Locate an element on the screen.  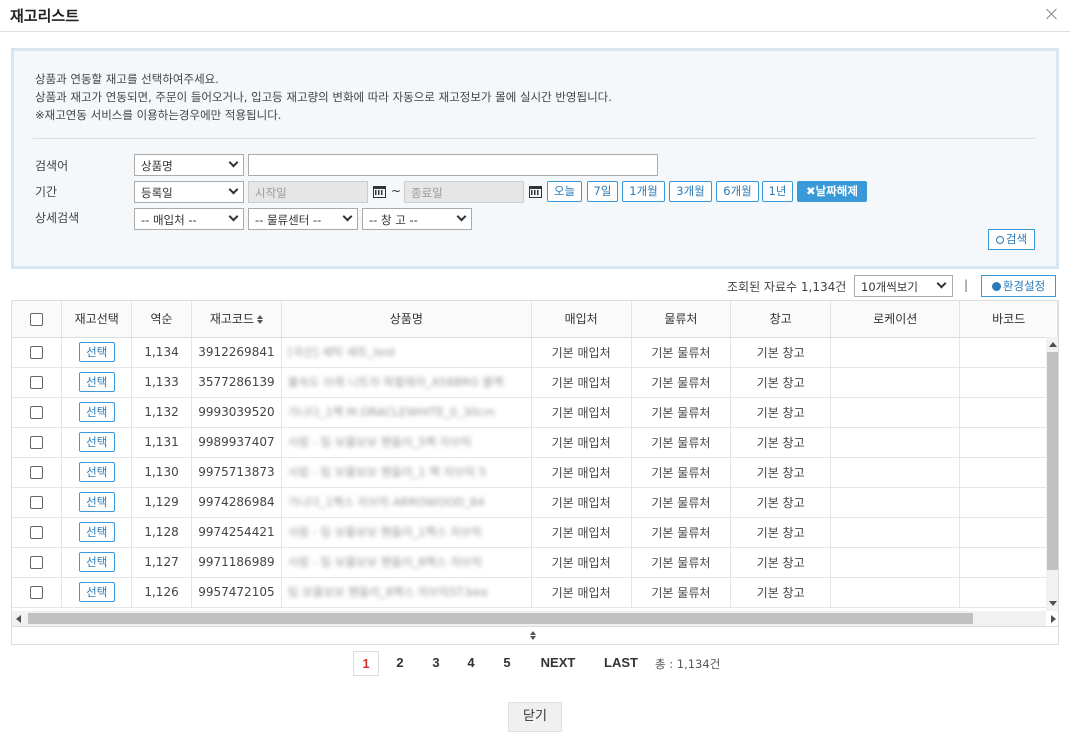
row-stock-code: 9974254421 is located at coordinates (236, 532).